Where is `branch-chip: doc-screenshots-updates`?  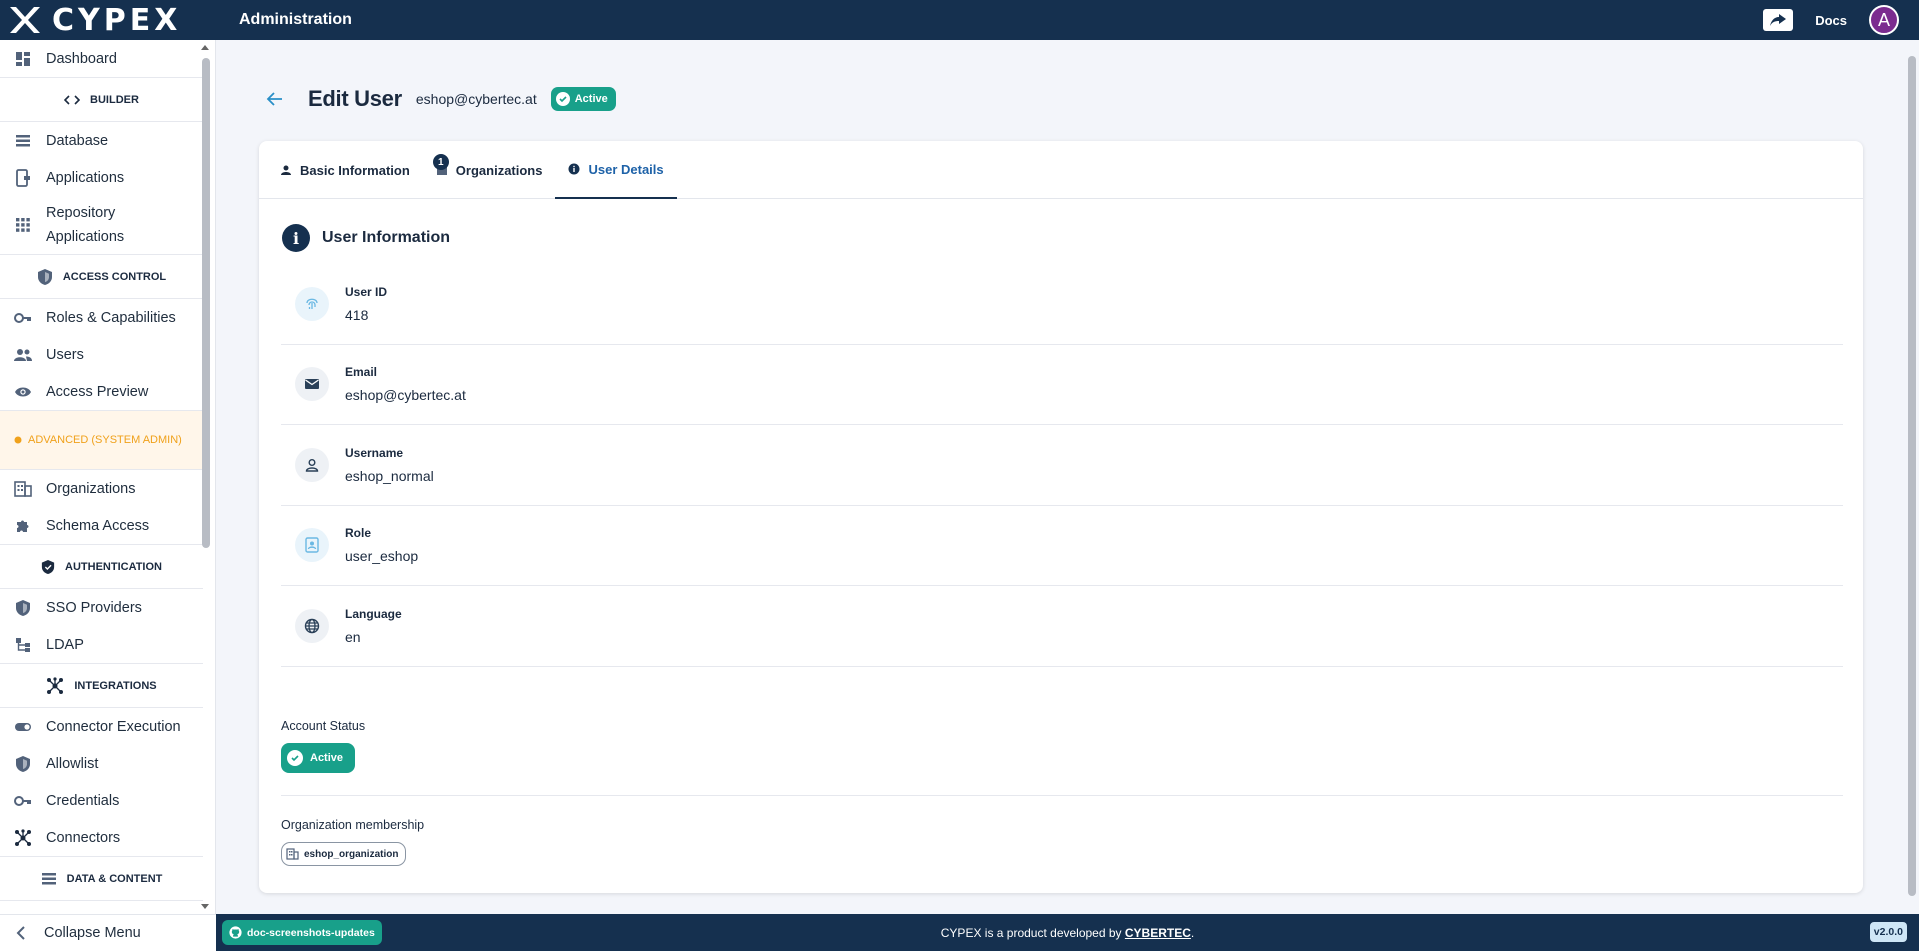
branch-chip: doc-screenshots-updates is located at coordinates (302, 932).